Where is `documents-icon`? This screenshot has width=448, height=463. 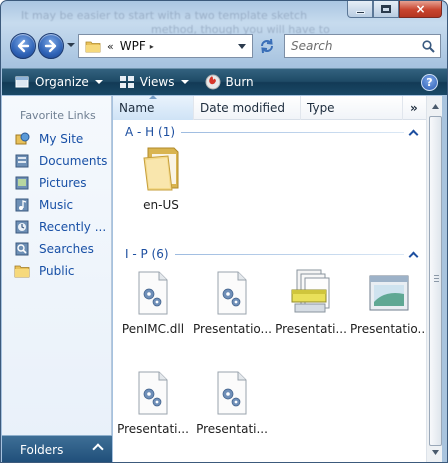 documents-icon is located at coordinates (22, 161).